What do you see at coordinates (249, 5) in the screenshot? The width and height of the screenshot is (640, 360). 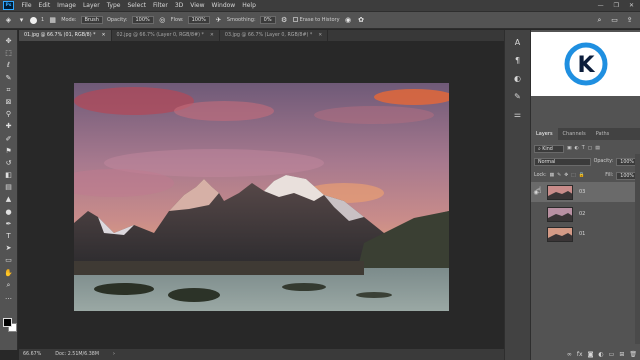 I see `menu-help: Help` at bounding box center [249, 5].